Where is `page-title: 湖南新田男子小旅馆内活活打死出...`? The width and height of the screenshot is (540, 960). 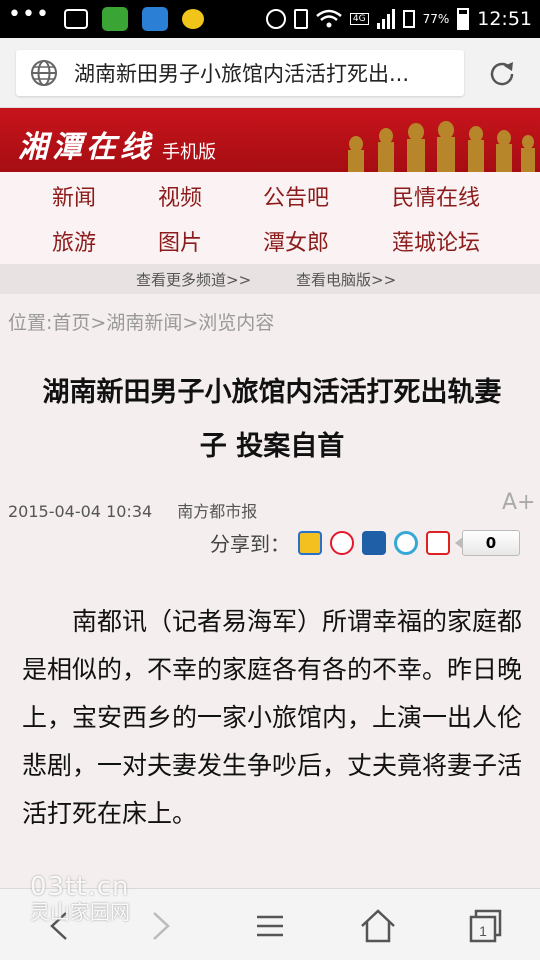
page-title: 湖南新田男子小旅馆内活活打死出... is located at coordinates (242, 74).